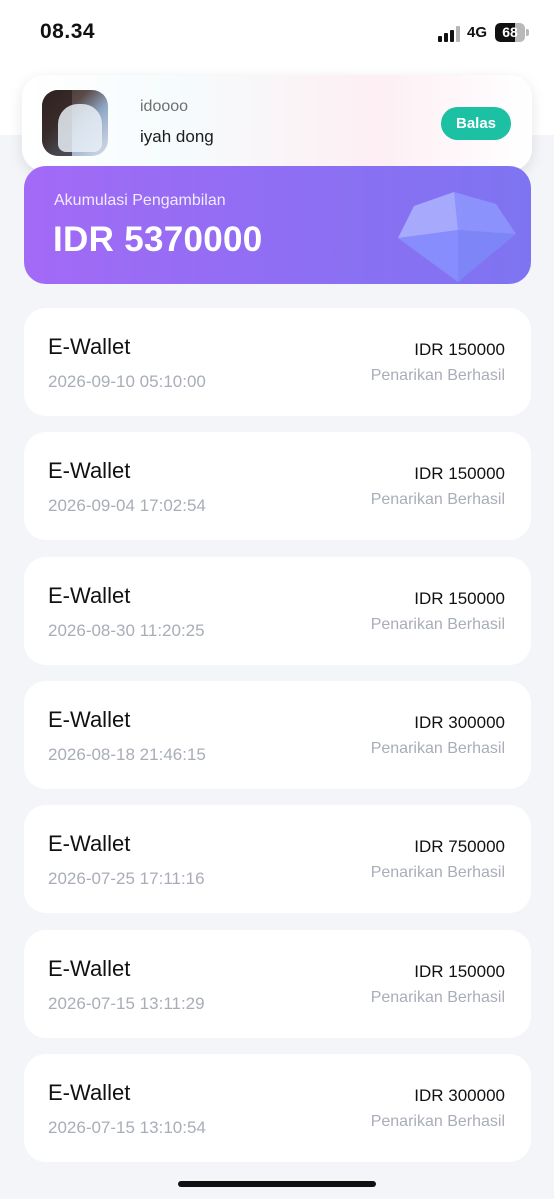  What do you see at coordinates (177, 136) in the screenshot?
I see `notification-message: iyah dong` at bounding box center [177, 136].